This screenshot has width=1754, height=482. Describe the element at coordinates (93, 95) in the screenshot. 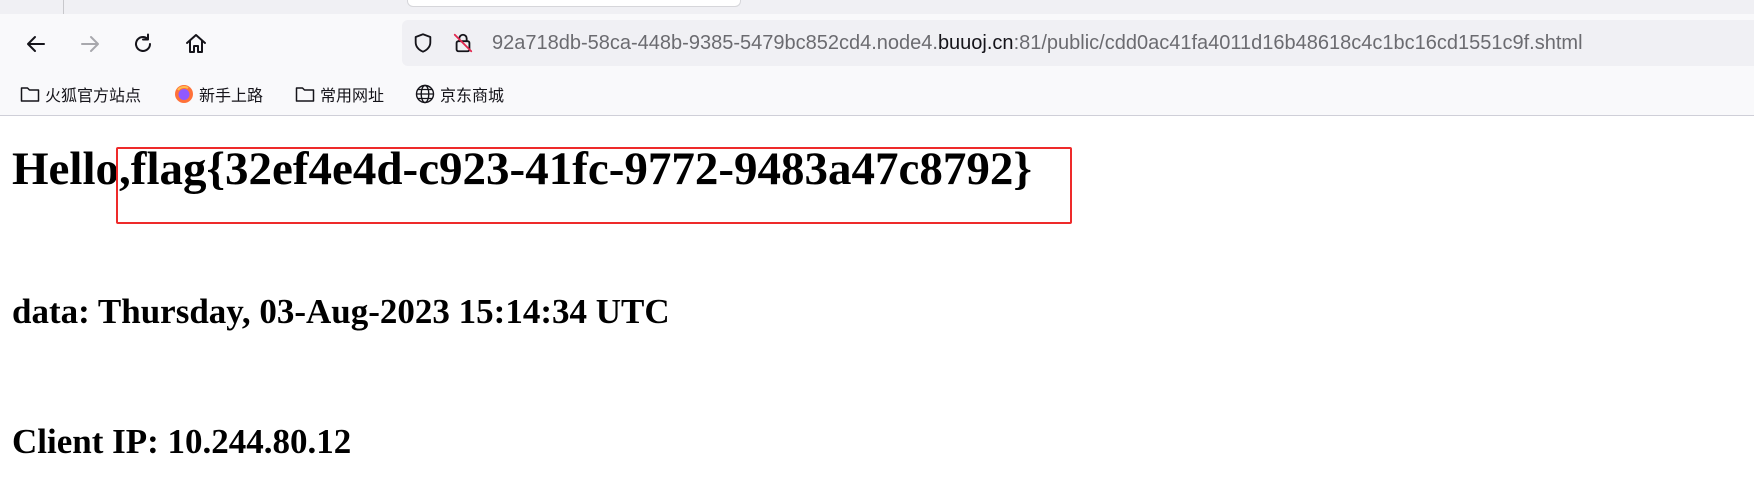

I see `bookmark-label: 火狐官方站点` at that location.